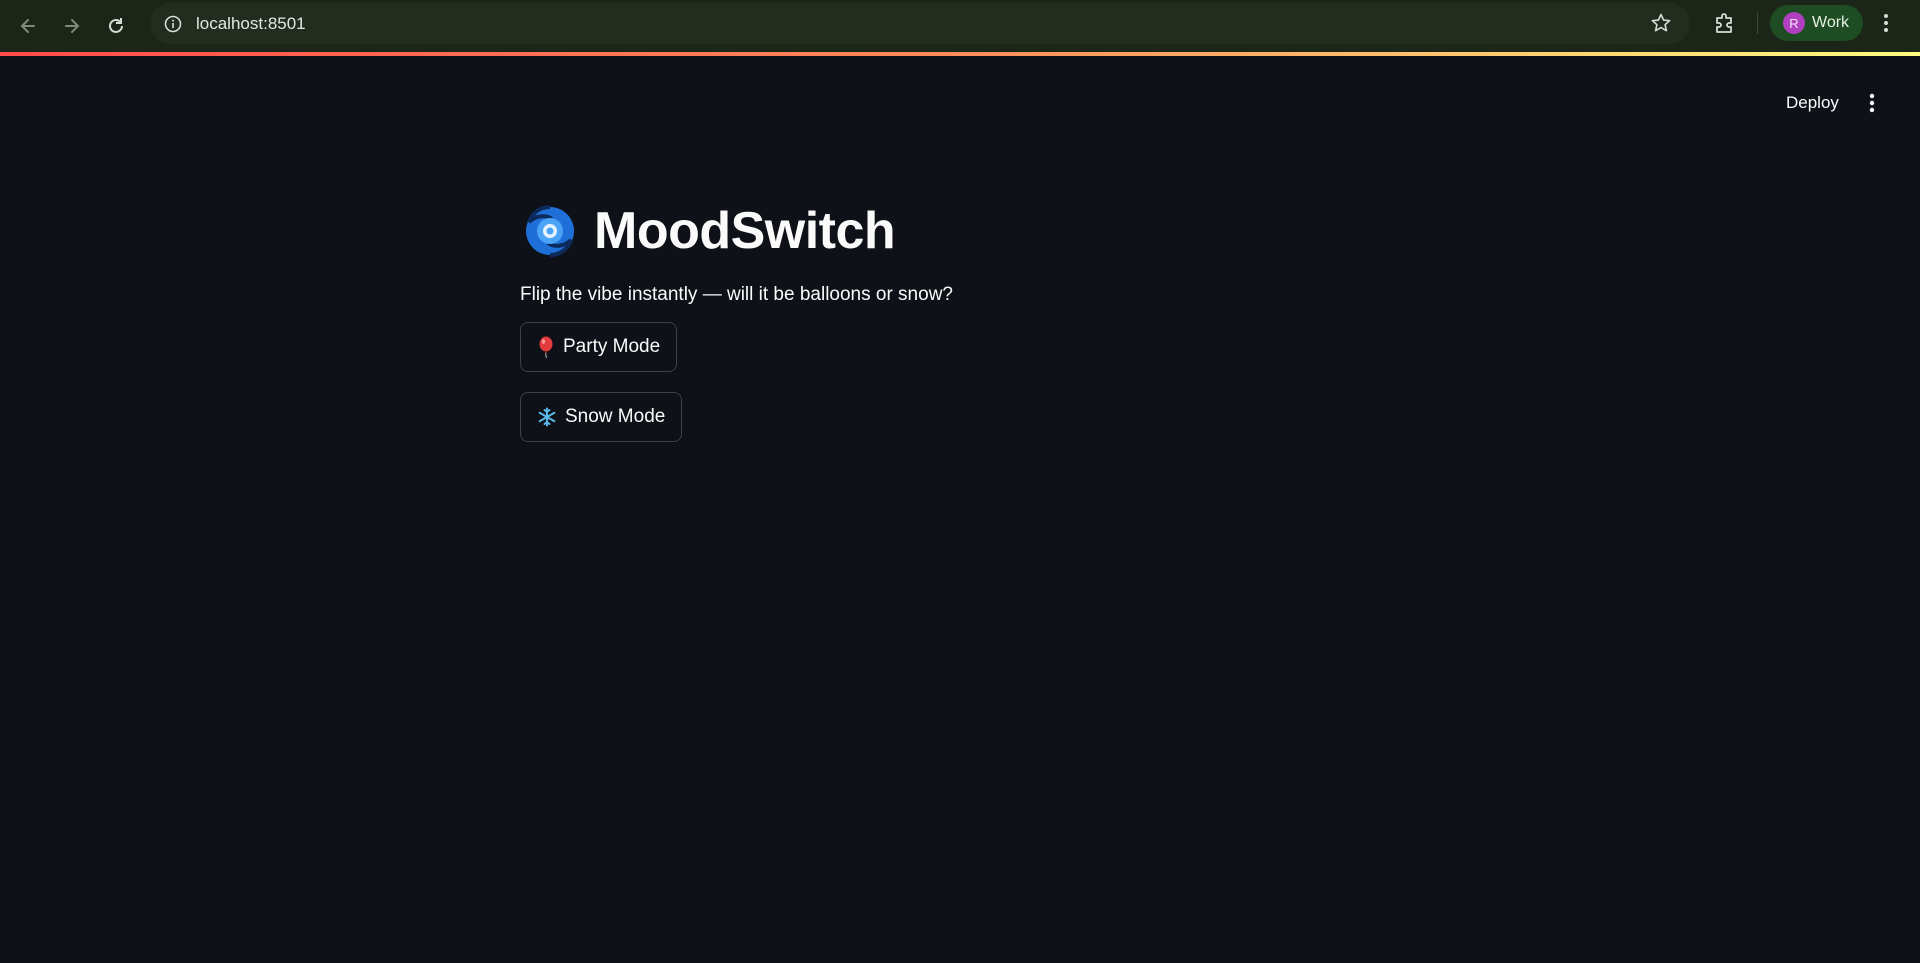  I want to click on arrow-left-icon, so click(27, 26).